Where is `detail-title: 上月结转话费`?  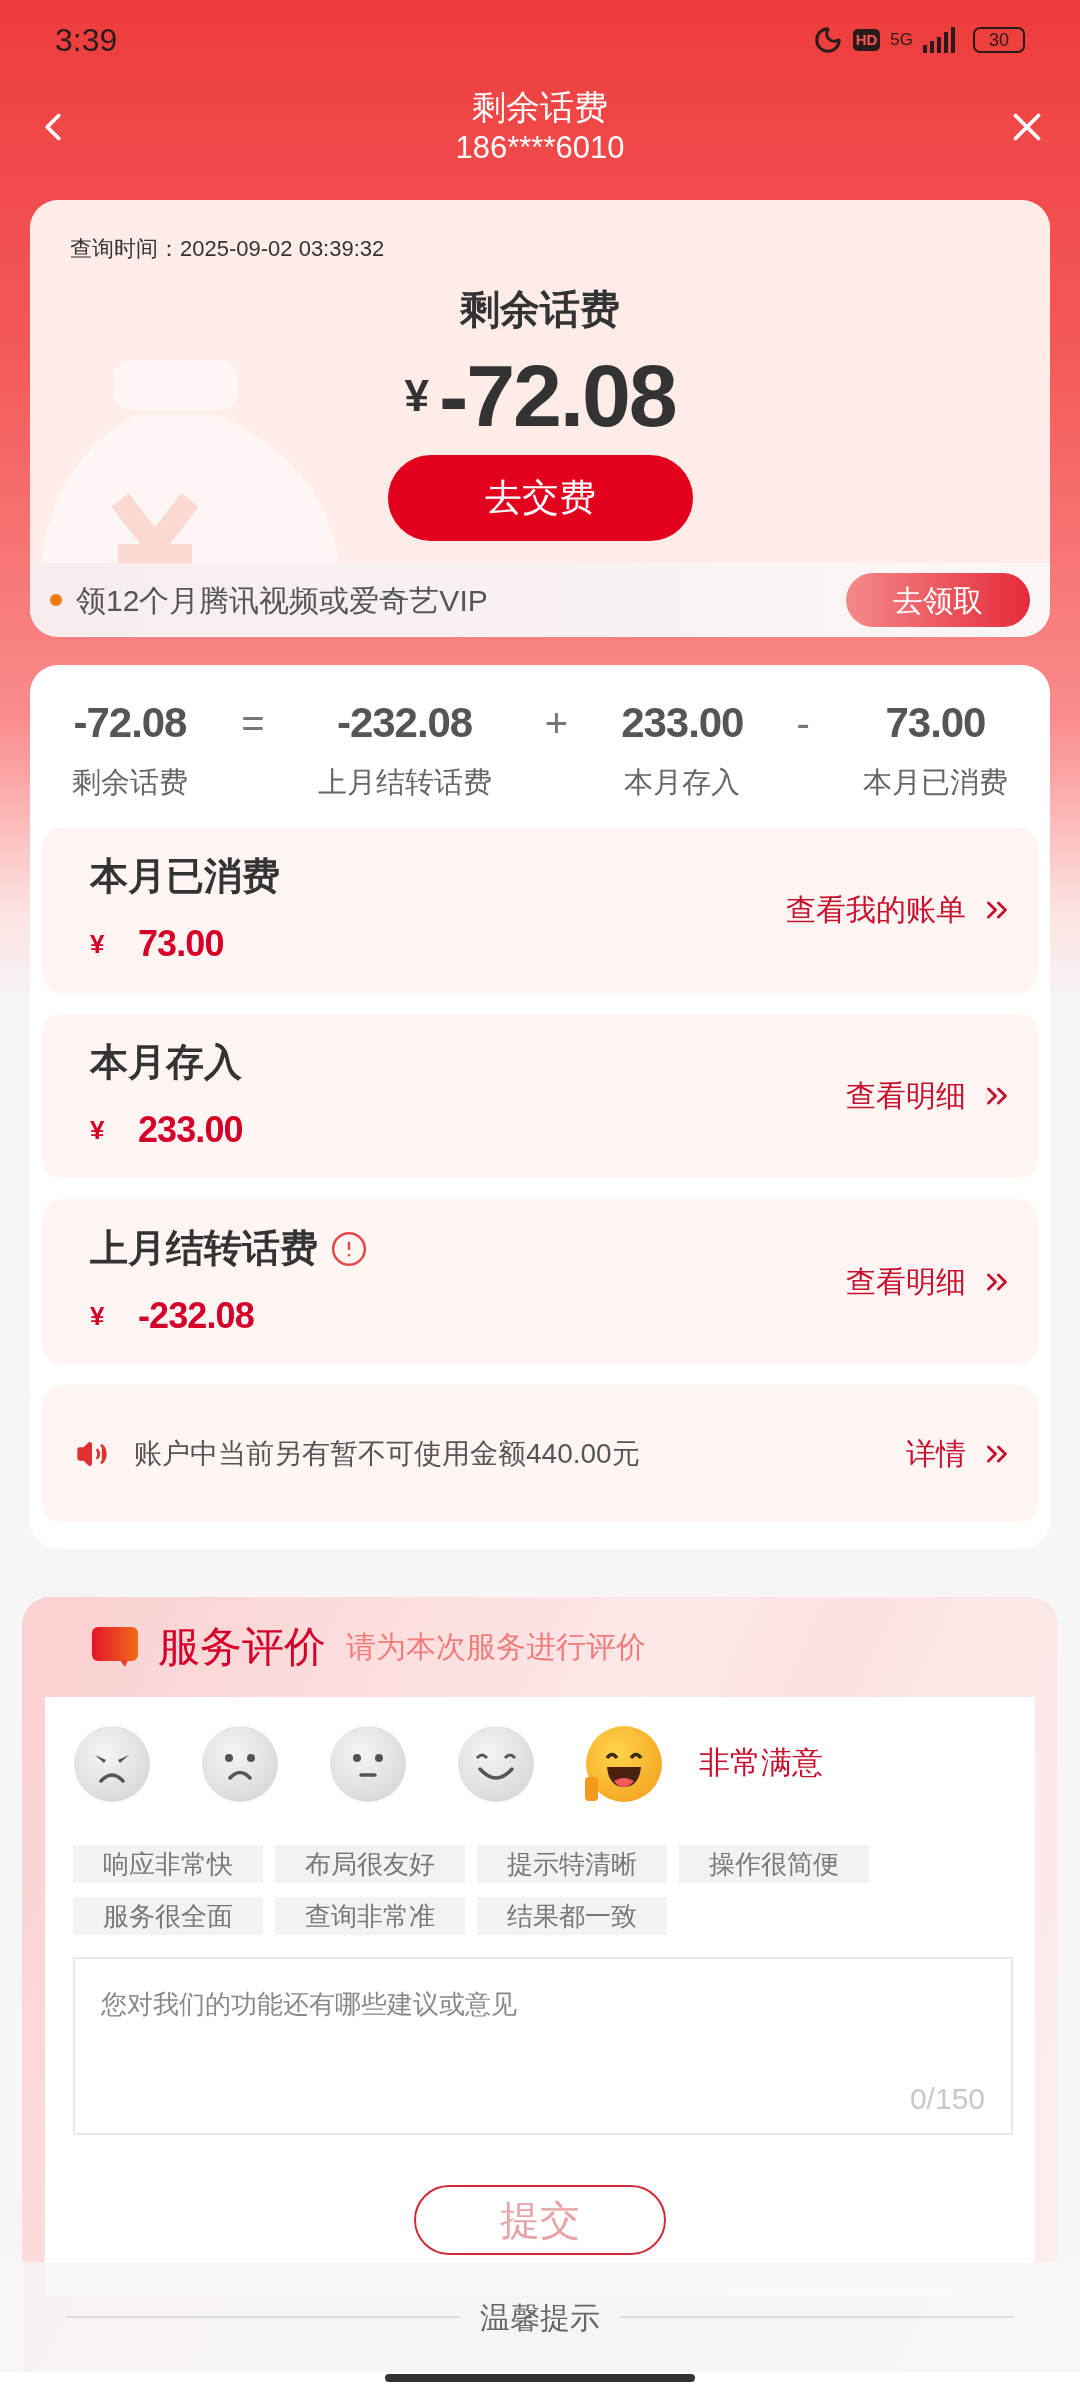 detail-title: 上月结转话费 is located at coordinates (204, 1248).